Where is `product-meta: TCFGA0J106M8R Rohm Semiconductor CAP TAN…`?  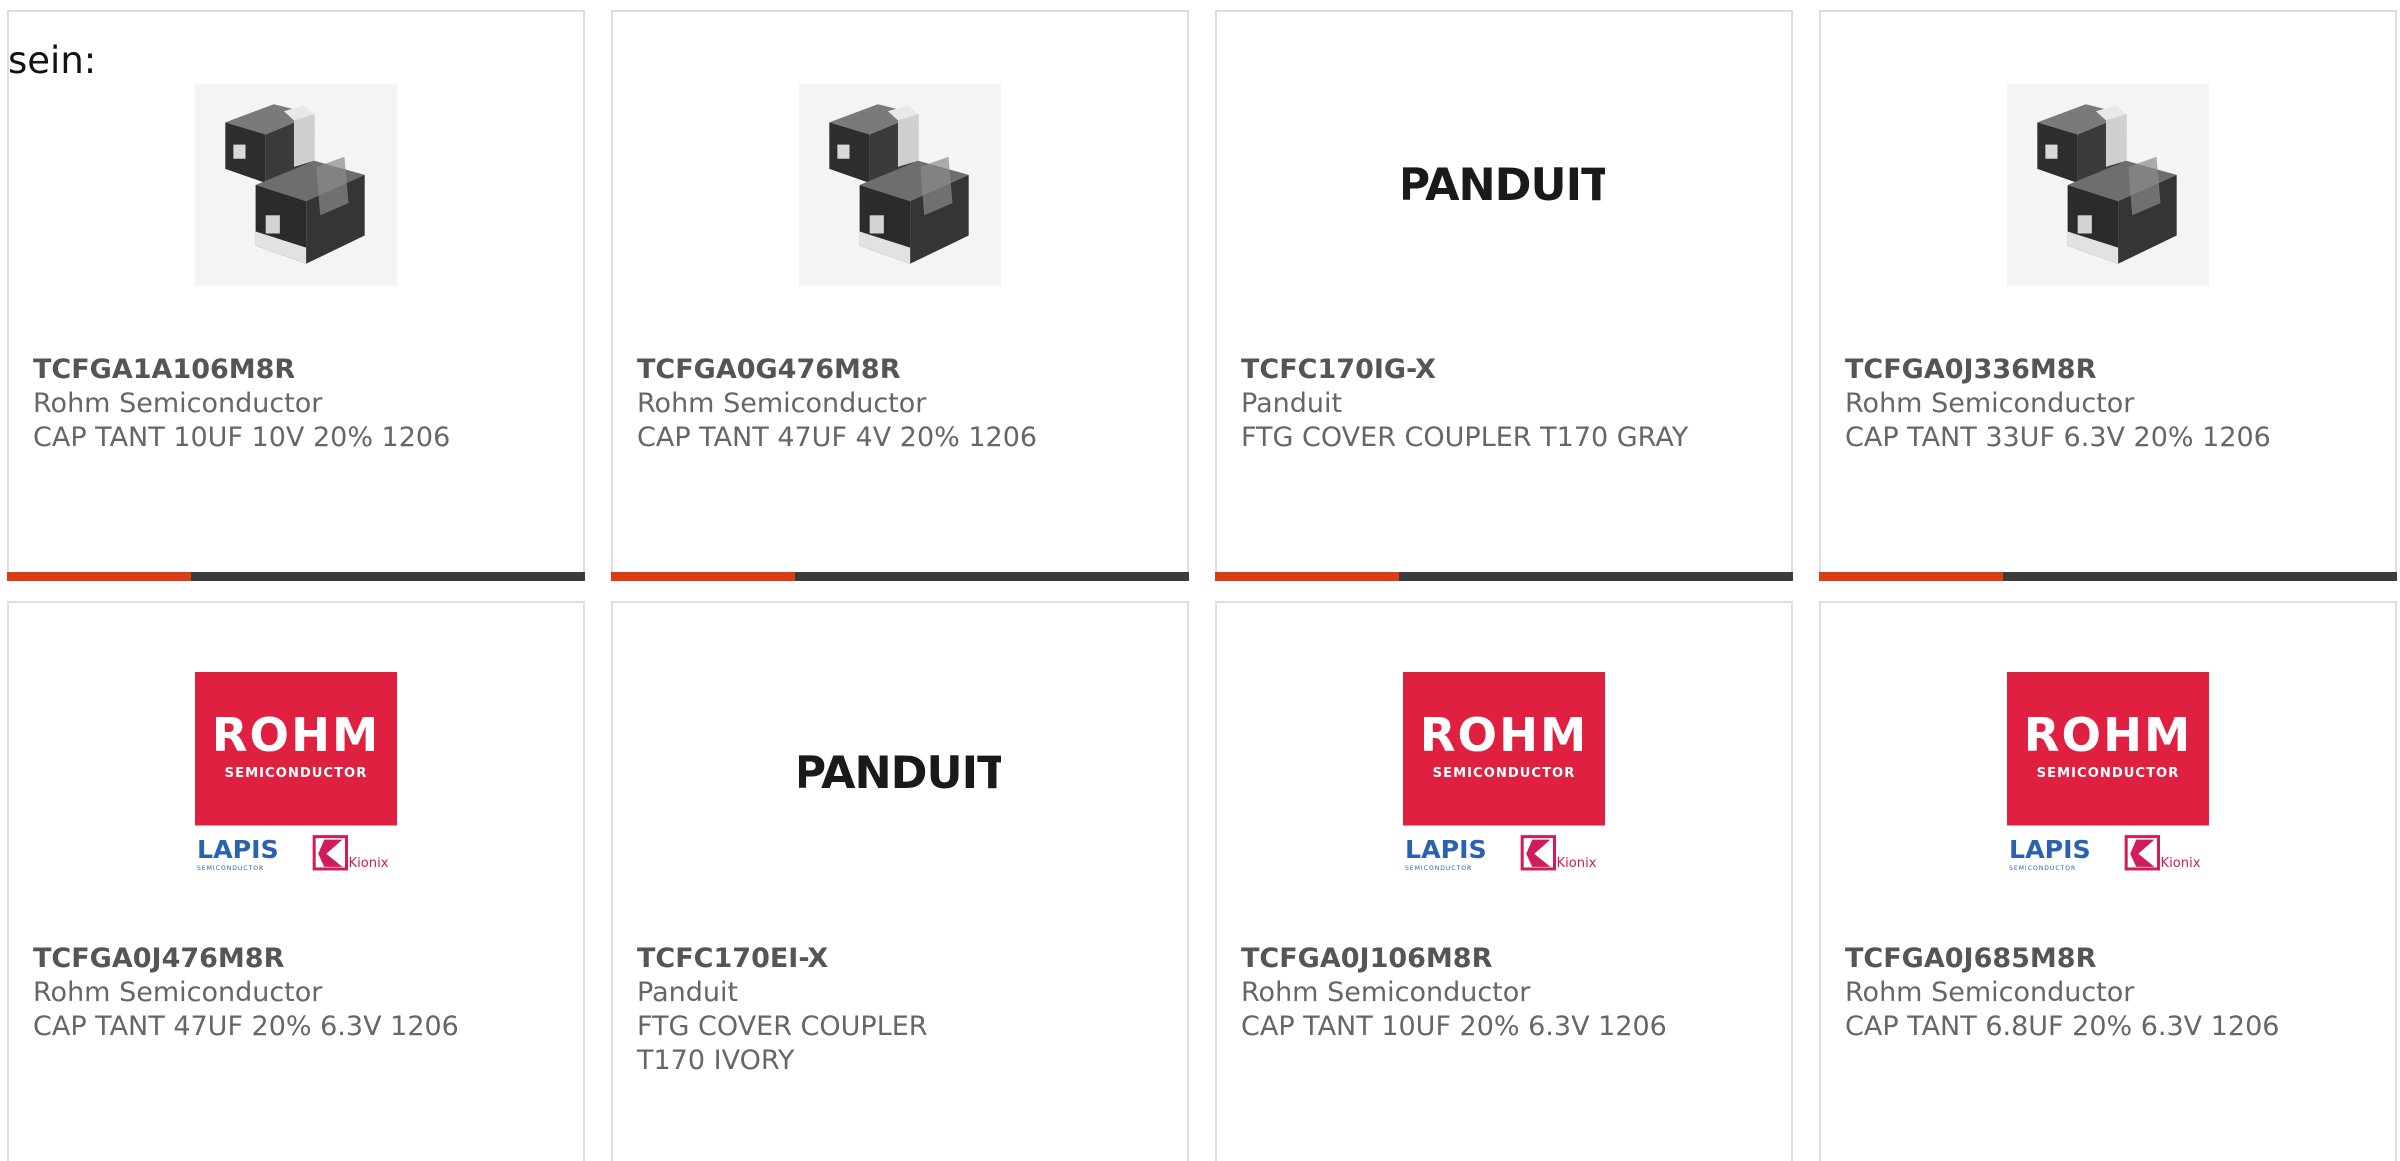
product-meta: TCFGA0J106M8R Rohm Semiconductor CAP TAN… is located at coordinates (1504, 993).